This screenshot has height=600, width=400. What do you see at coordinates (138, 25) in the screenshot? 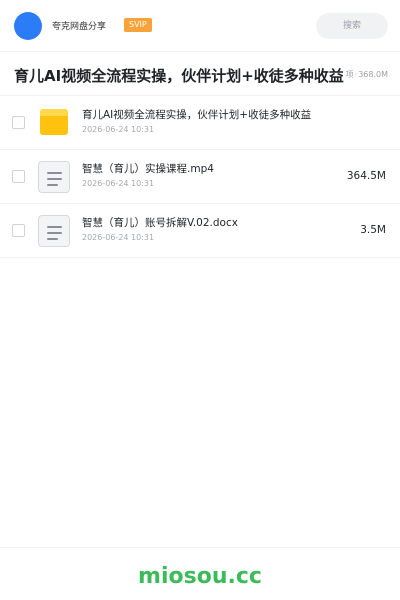
I see `svip-badge: SVIP` at bounding box center [138, 25].